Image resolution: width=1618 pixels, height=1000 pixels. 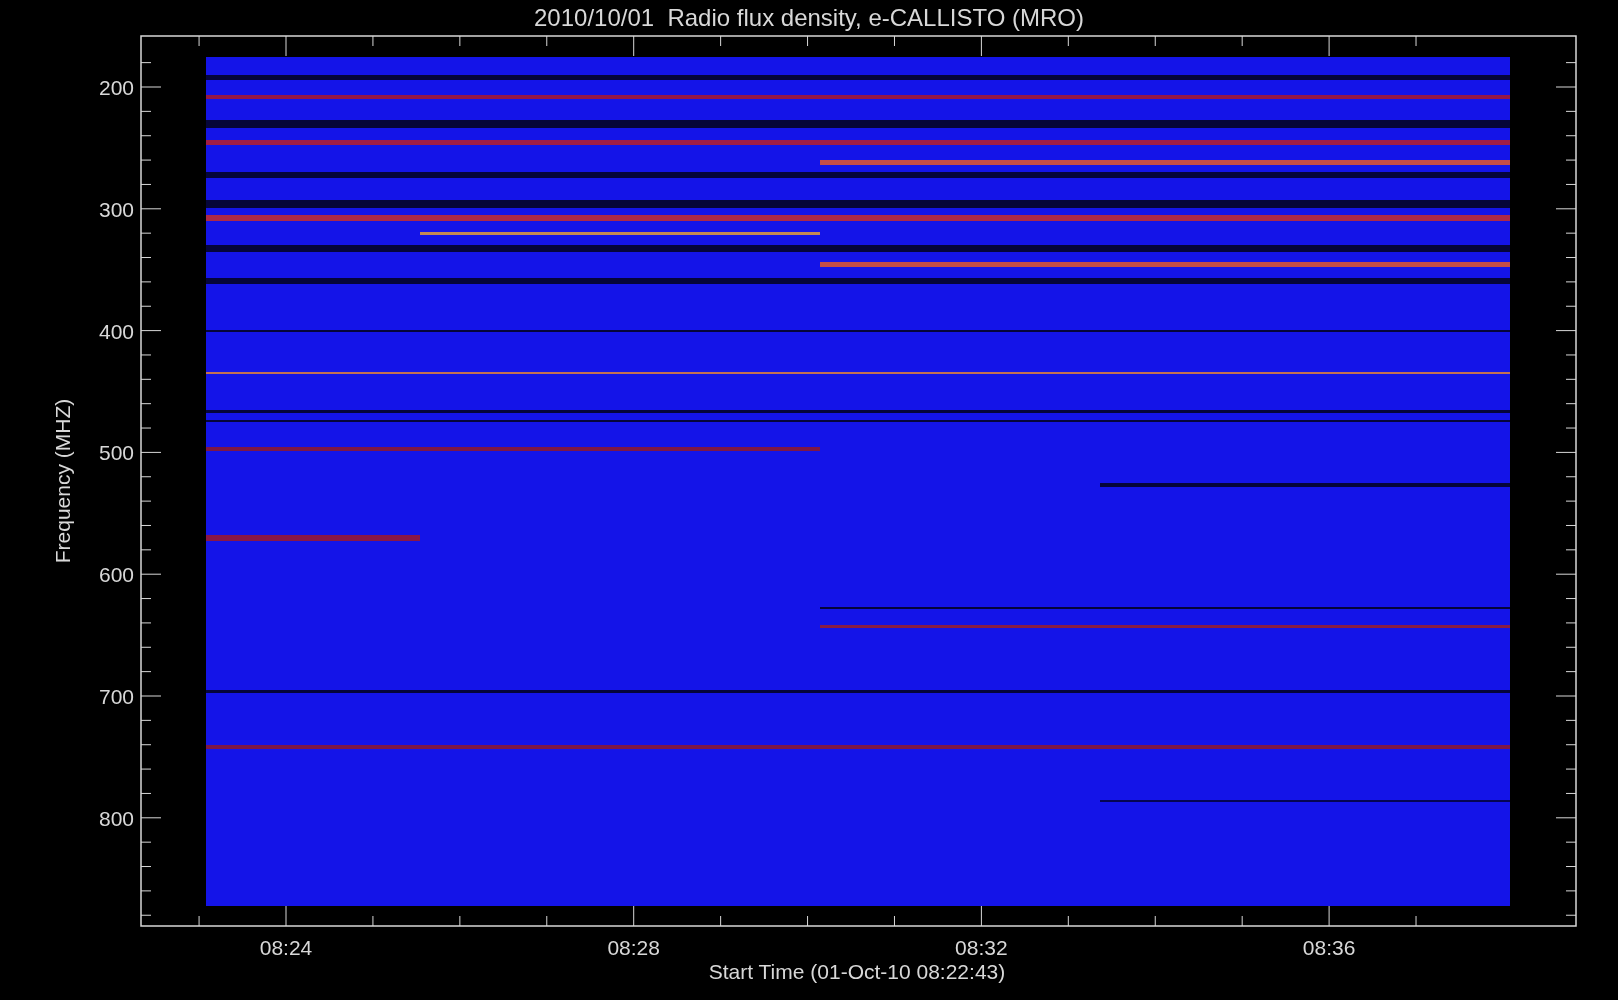 What do you see at coordinates (116, 209) in the screenshot?
I see `y-tick-label: 300` at bounding box center [116, 209].